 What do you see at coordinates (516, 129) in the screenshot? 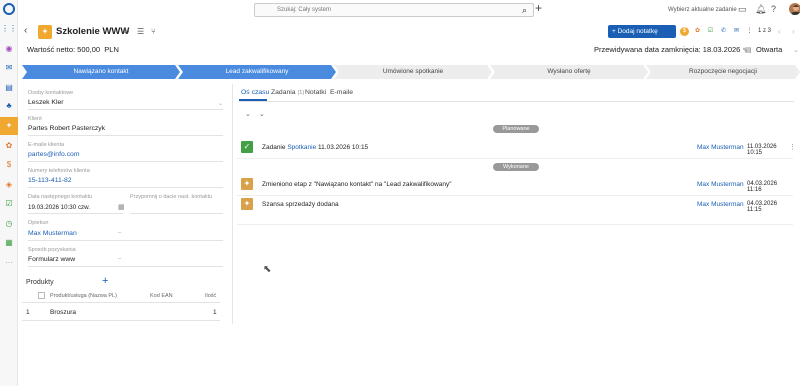
I see `planned-badge: Planowane` at bounding box center [516, 129].